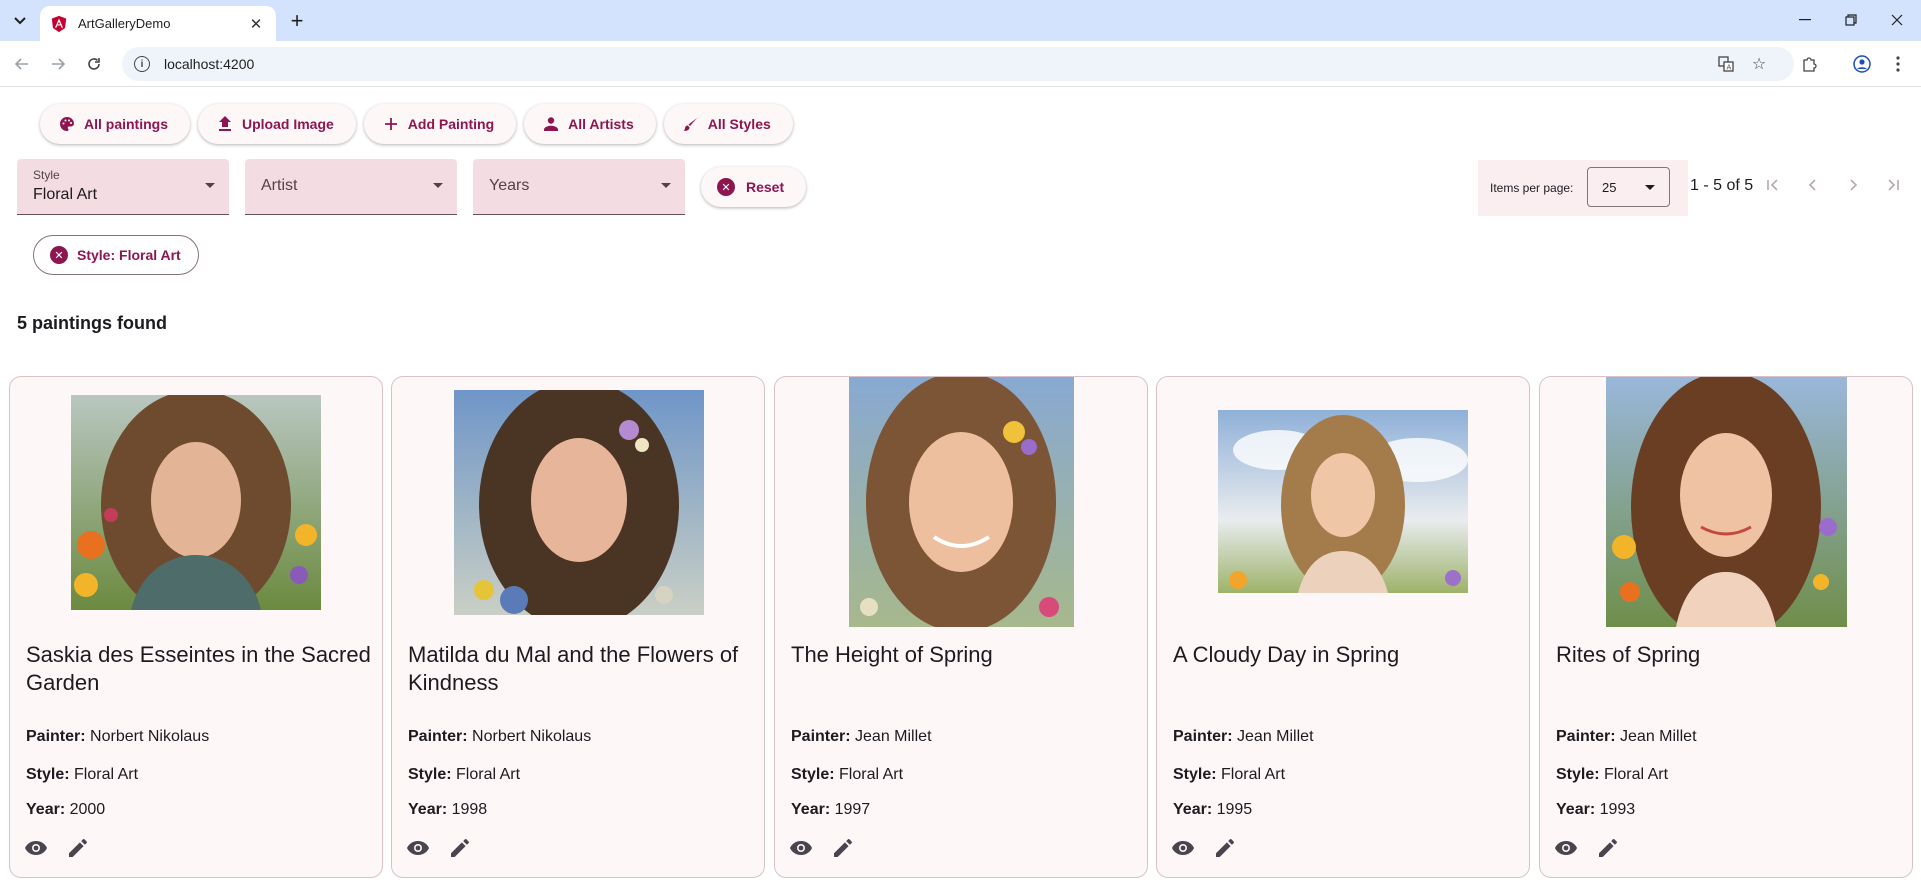 The height and width of the screenshot is (889, 1921). I want to click on nav-add-painting-button: Add Painting, so click(440, 124).